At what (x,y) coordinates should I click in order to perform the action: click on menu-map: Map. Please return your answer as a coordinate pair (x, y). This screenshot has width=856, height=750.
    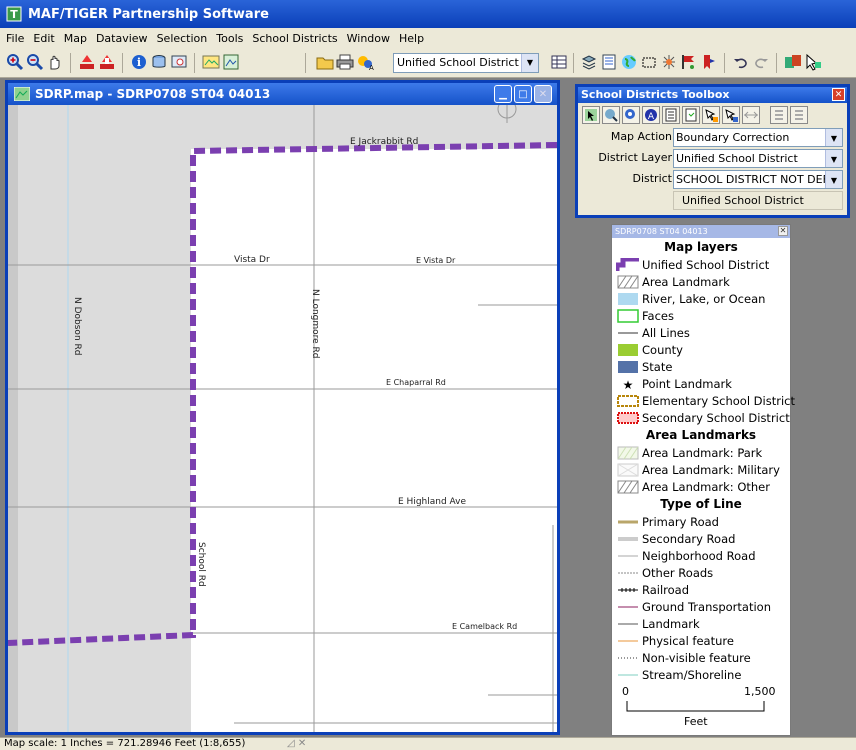
    Looking at the image, I should click on (75, 38).